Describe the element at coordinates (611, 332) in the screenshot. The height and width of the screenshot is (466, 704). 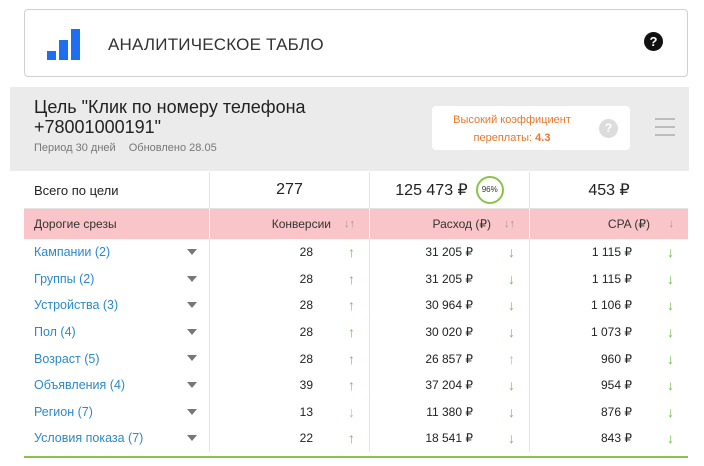
I see `cpa-cell-value: 1 073 ₽` at that location.